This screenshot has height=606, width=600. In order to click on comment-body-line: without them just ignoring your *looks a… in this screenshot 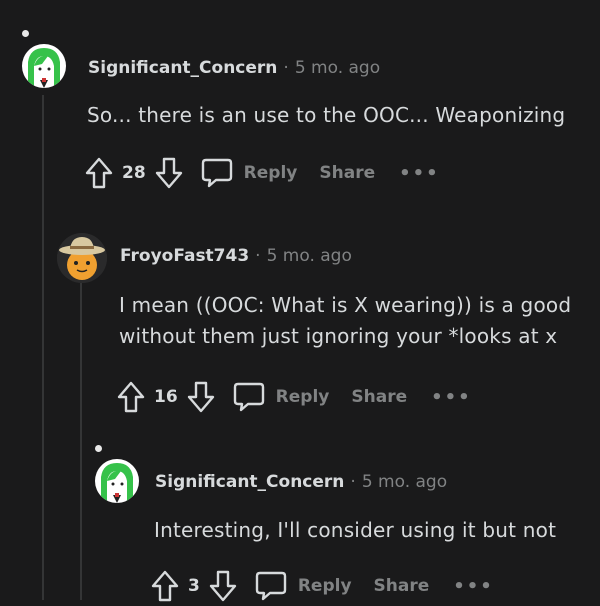, I will do `click(338, 336)`.